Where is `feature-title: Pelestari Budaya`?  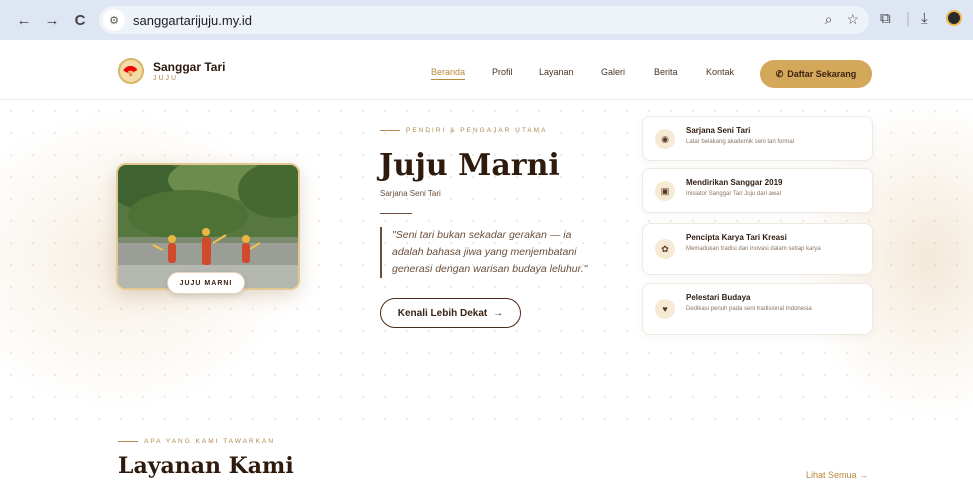
feature-title: Pelestari Budaya is located at coordinates (718, 297).